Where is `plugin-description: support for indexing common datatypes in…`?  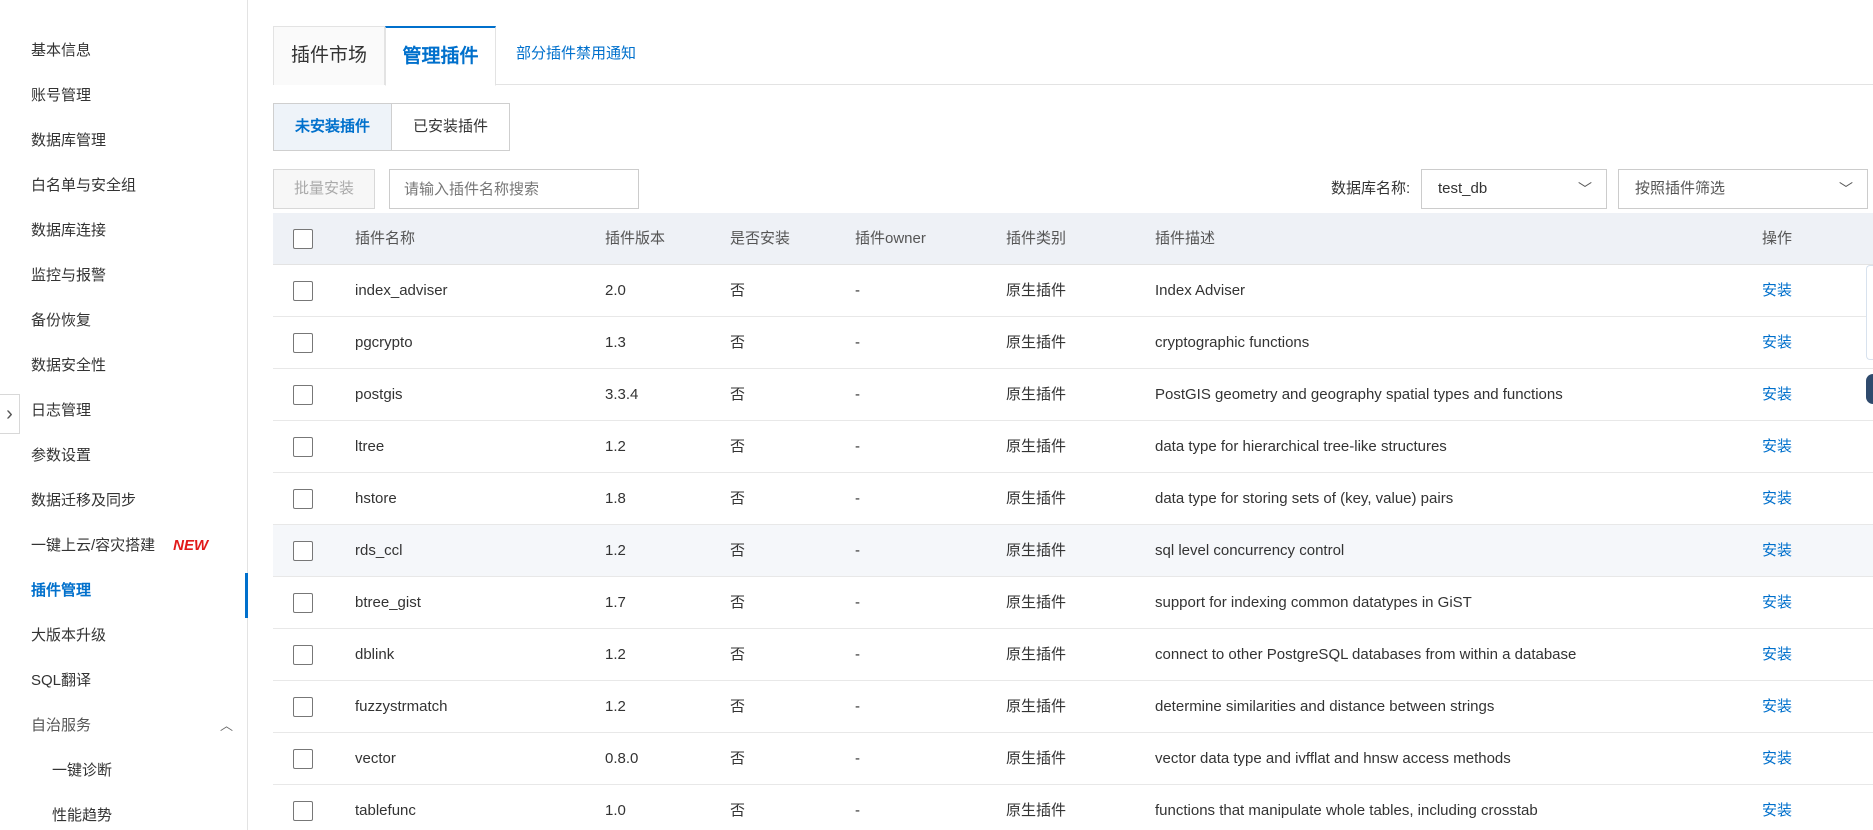
plugin-description: support for indexing common datatypes in… is located at coordinates (1313, 602).